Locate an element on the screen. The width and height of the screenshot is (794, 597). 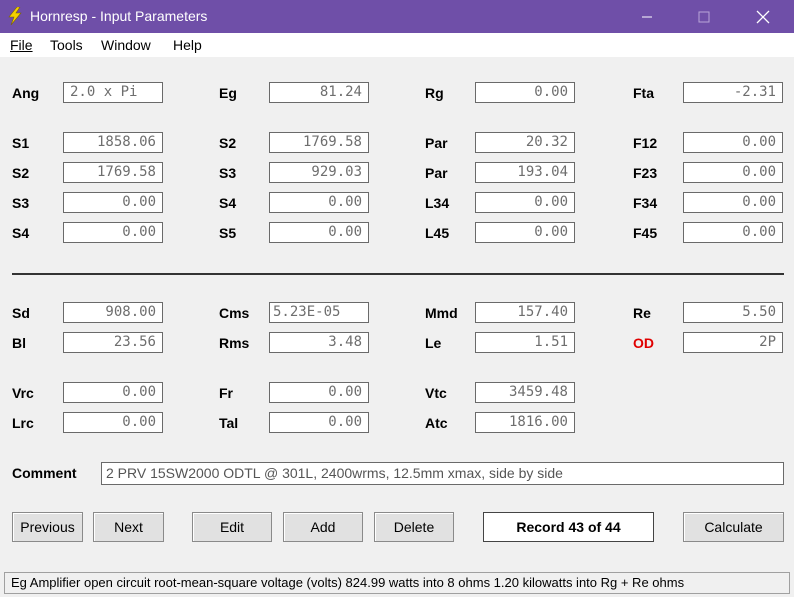
vtc-label: Vtc is located at coordinates (436, 393).